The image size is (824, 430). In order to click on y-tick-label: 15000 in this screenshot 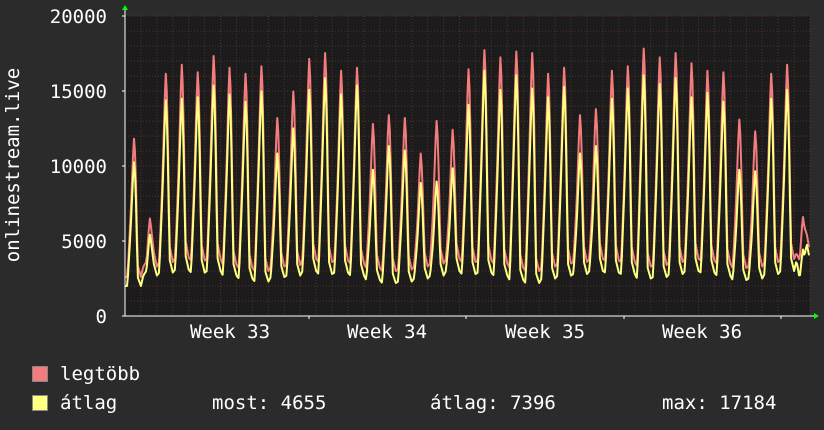, I will do `click(78, 92)`.